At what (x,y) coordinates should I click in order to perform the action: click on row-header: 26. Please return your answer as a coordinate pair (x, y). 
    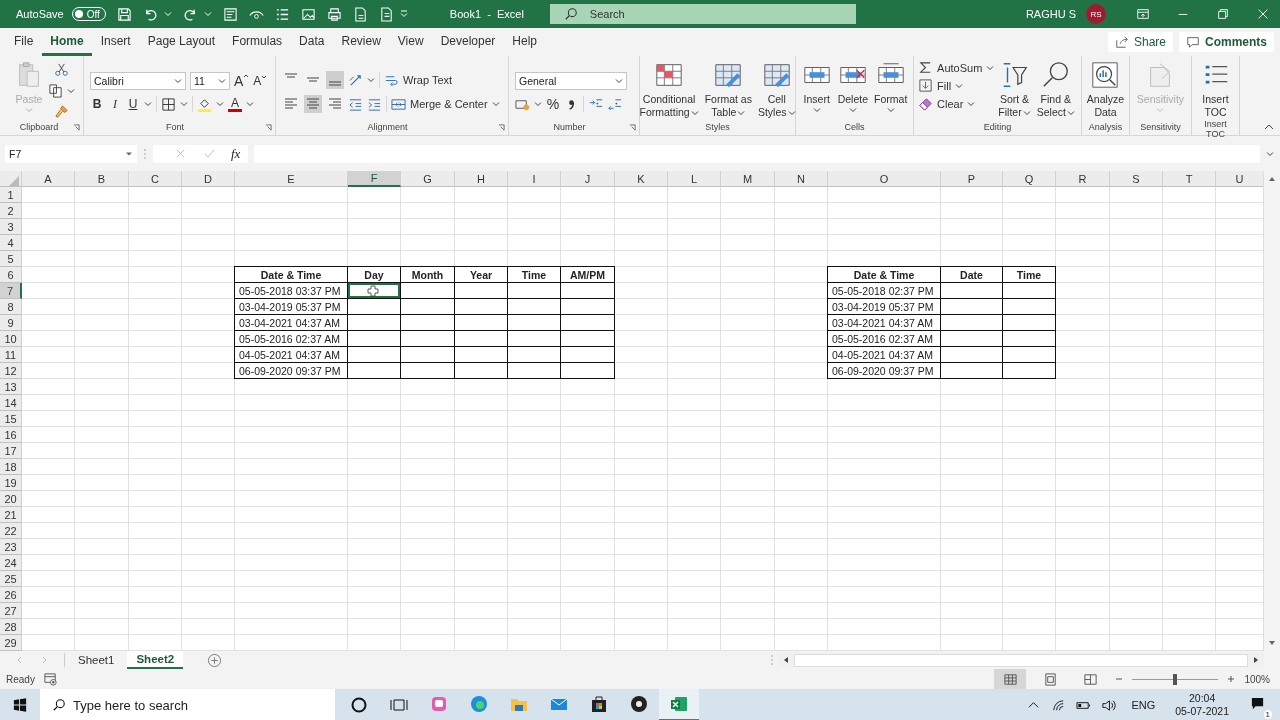
    Looking at the image, I should click on (11, 595).